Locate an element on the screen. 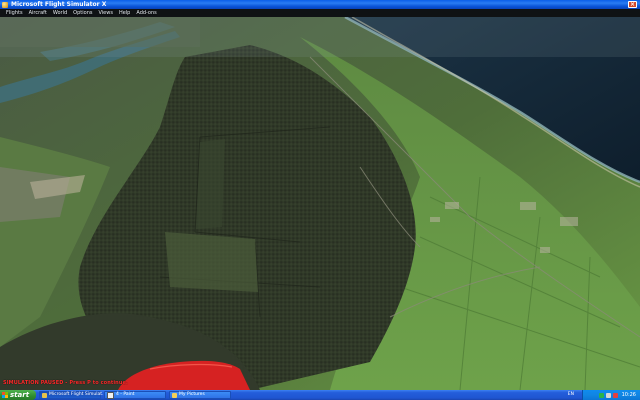 The width and height of the screenshot is (640, 400). clock: 10:26 is located at coordinates (629, 395).